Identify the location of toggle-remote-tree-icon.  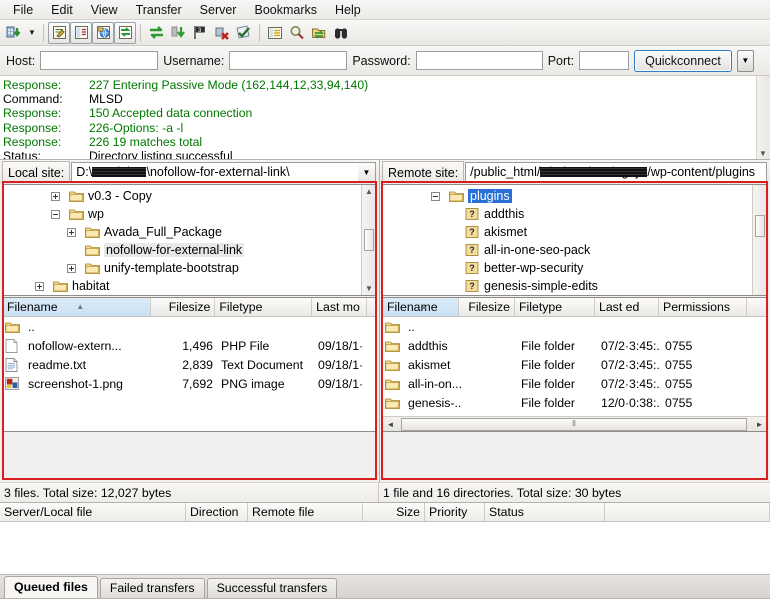
(103, 32).